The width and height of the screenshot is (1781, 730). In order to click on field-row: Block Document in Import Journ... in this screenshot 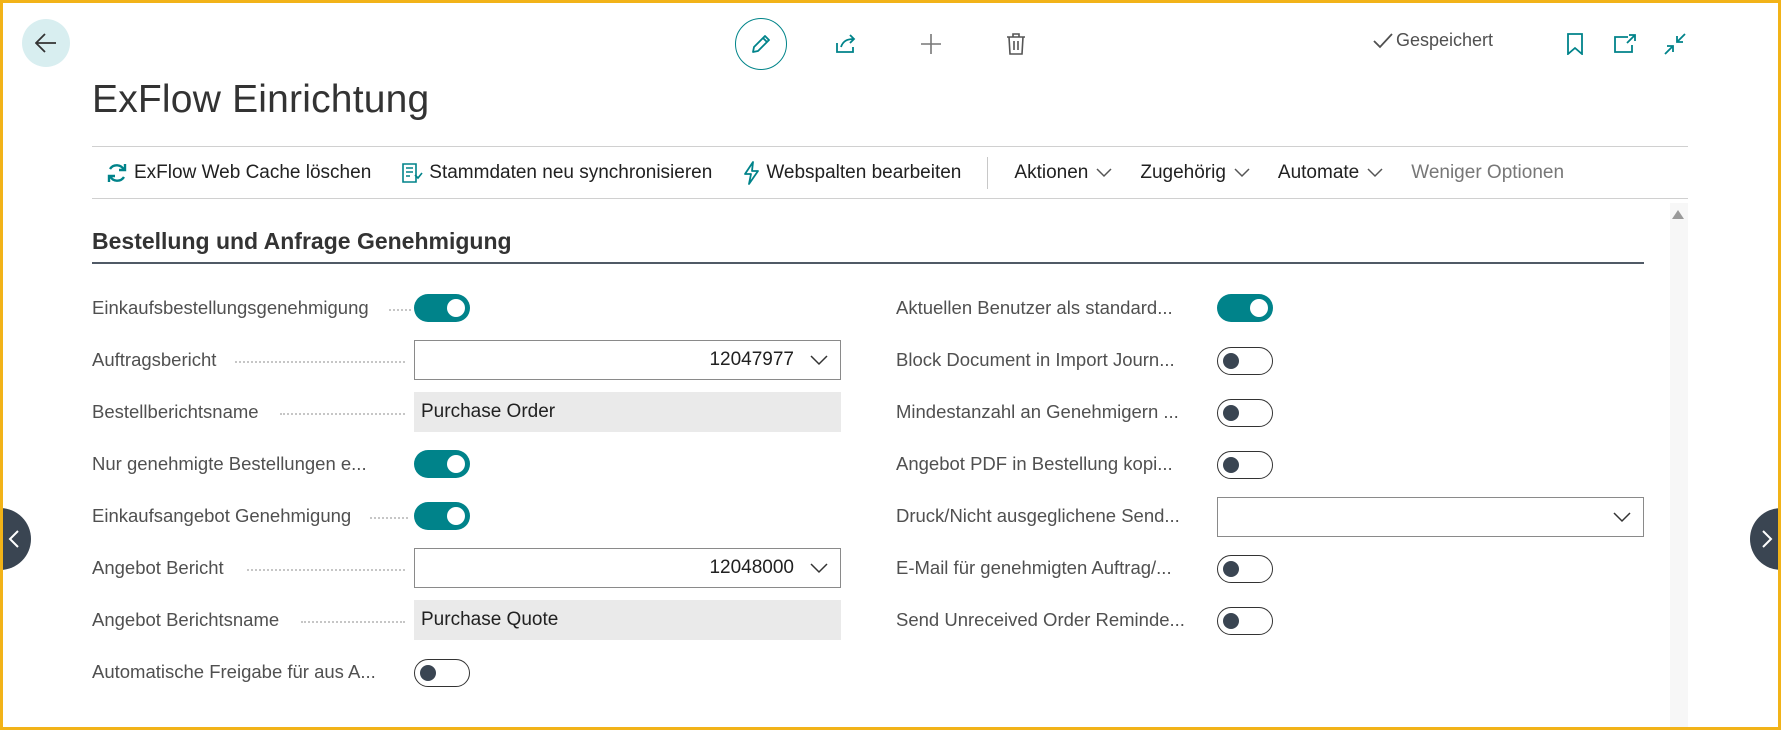, I will do `click(1035, 360)`.